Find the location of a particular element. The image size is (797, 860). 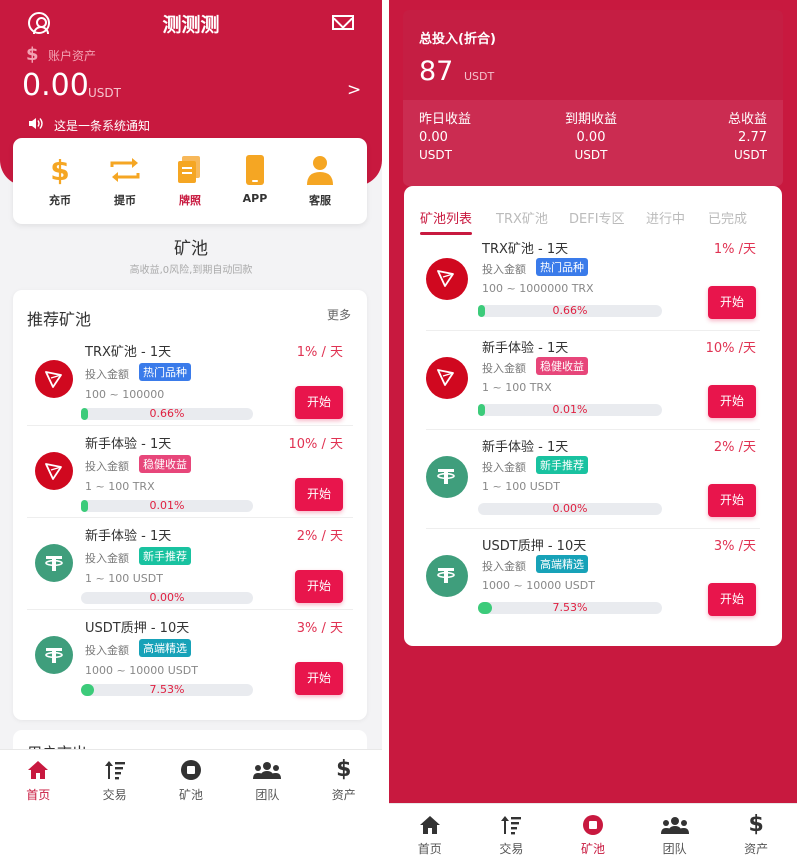

stat-label: 昨日收益 is located at coordinates (445, 119).